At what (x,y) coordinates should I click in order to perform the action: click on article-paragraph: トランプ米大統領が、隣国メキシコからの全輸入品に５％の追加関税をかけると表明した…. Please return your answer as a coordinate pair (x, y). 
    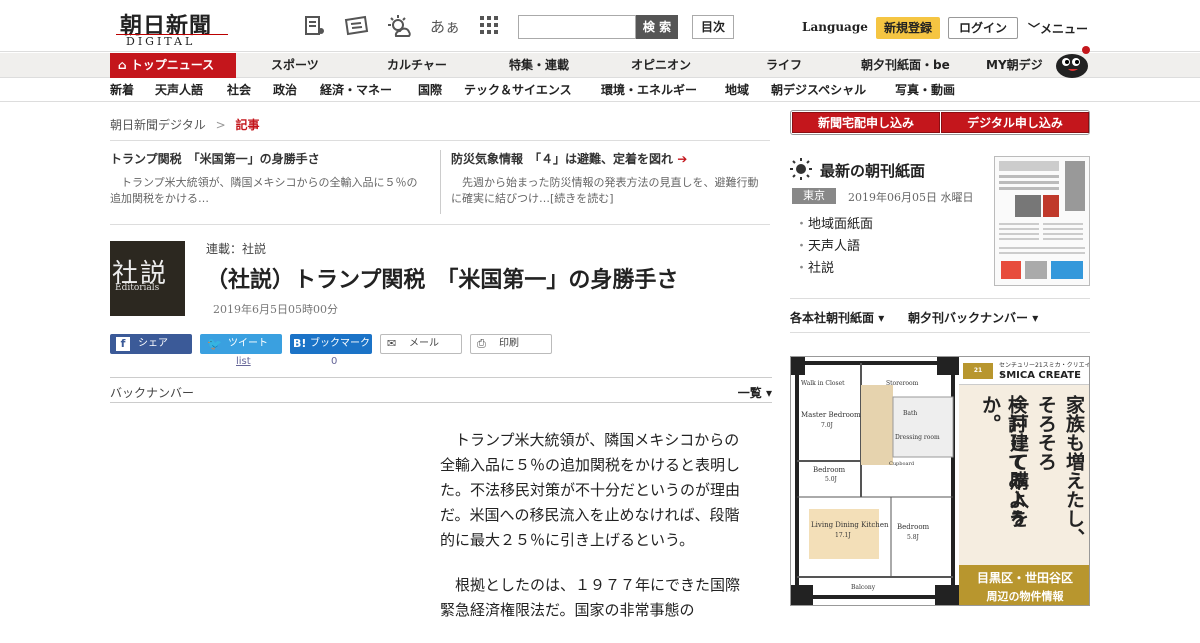
    Looking at the image, I should click on (590, 490).